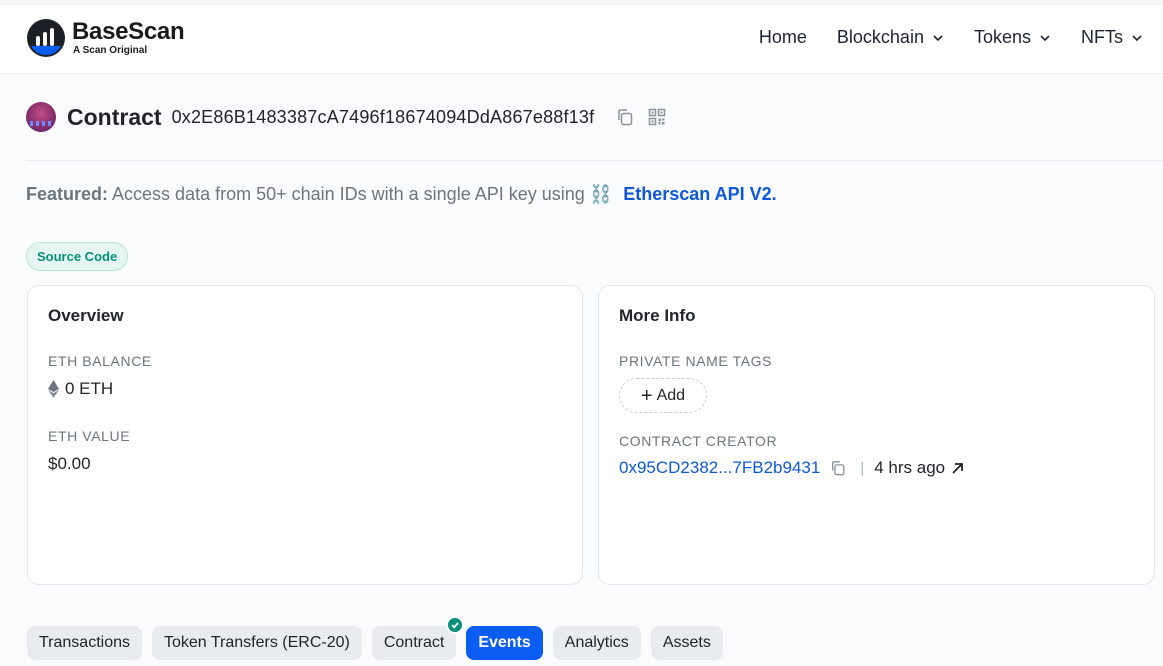 This screenshot has height=666, width=1163. I want to click on page-title: Contract, so click(114, 116).